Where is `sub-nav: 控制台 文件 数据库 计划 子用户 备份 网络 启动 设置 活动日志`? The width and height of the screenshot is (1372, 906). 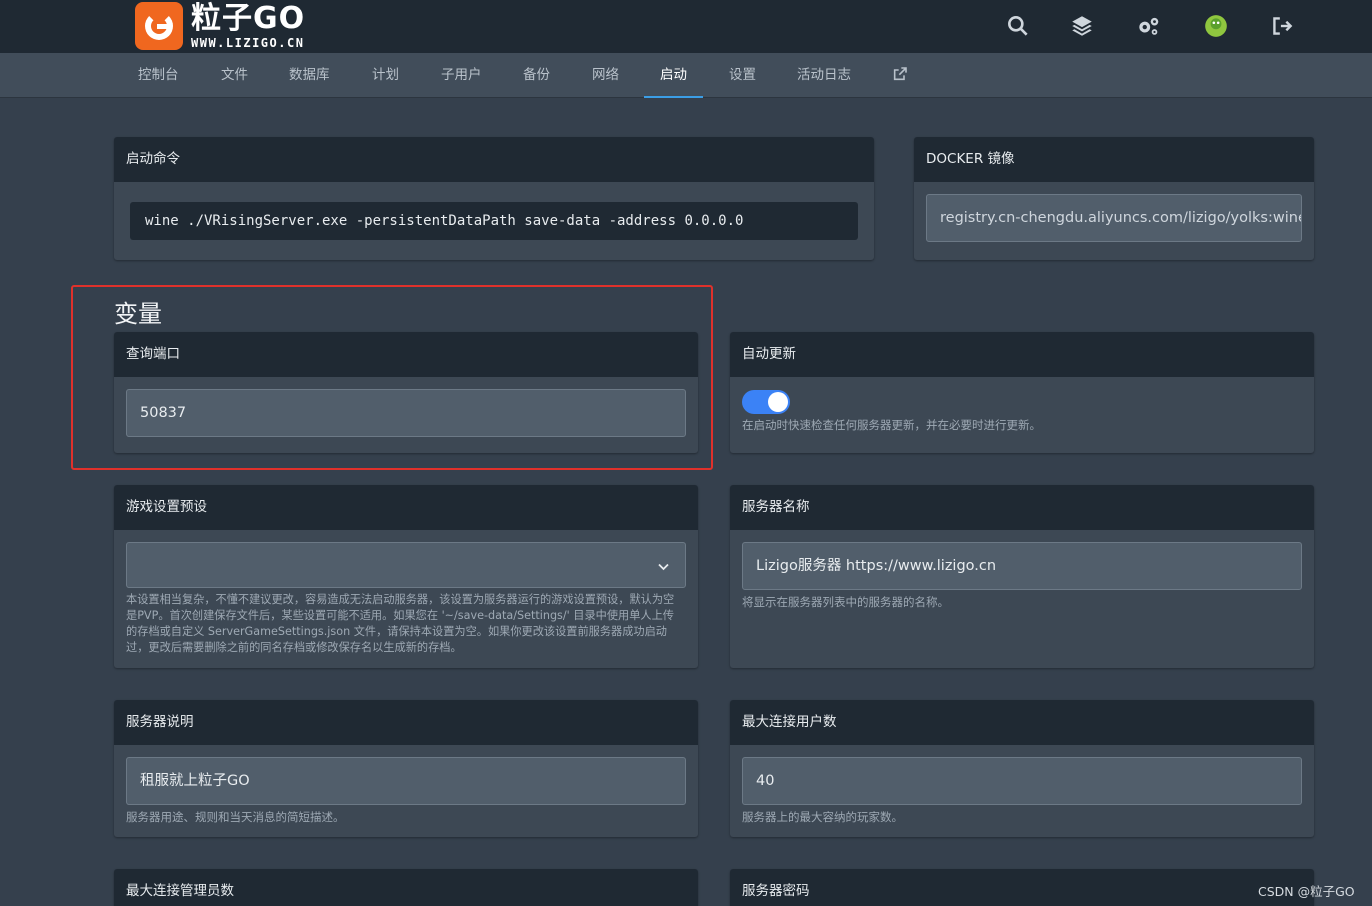 sub-nav: 控制台 文件 数据库 计划 子用户 备份 网络 启动 设置 活动日志 is located at coordinates (686, 75).